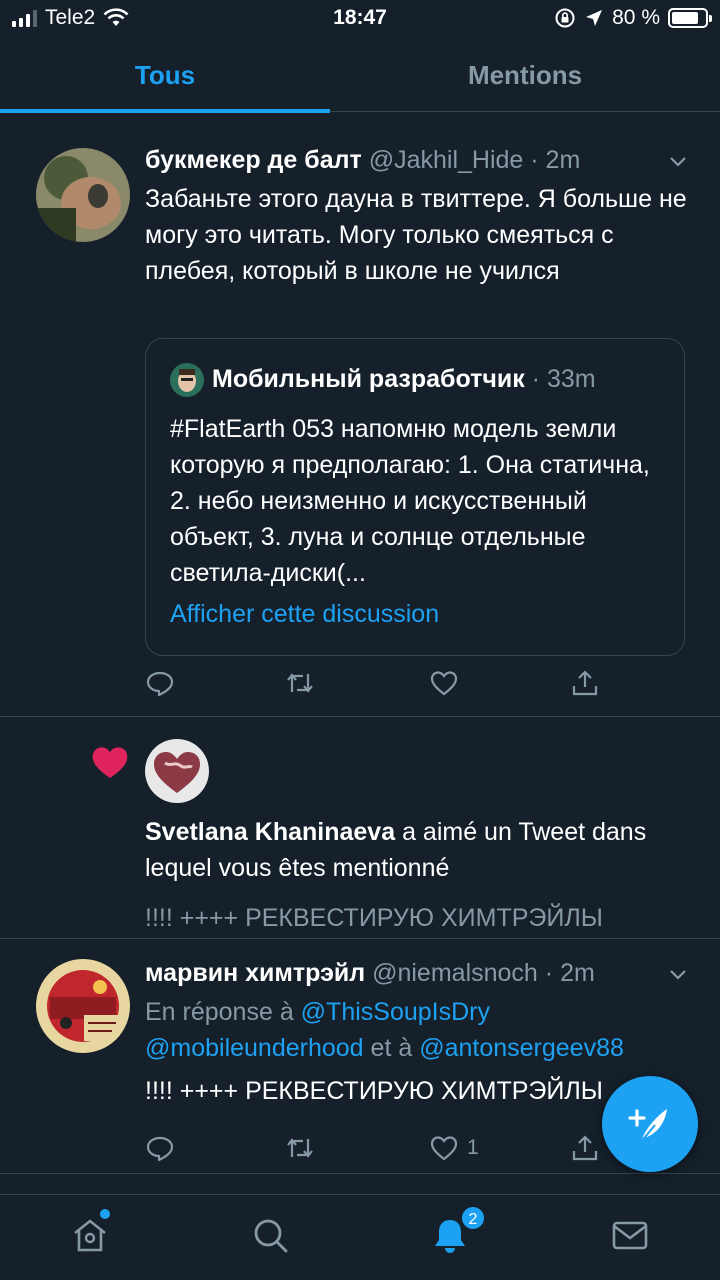 The image size is (720, 1280). What do you see at coordinates (375, 1153) in the screenshot?
I see `tweet-actions: 1` at bounding box center [375, 1153].